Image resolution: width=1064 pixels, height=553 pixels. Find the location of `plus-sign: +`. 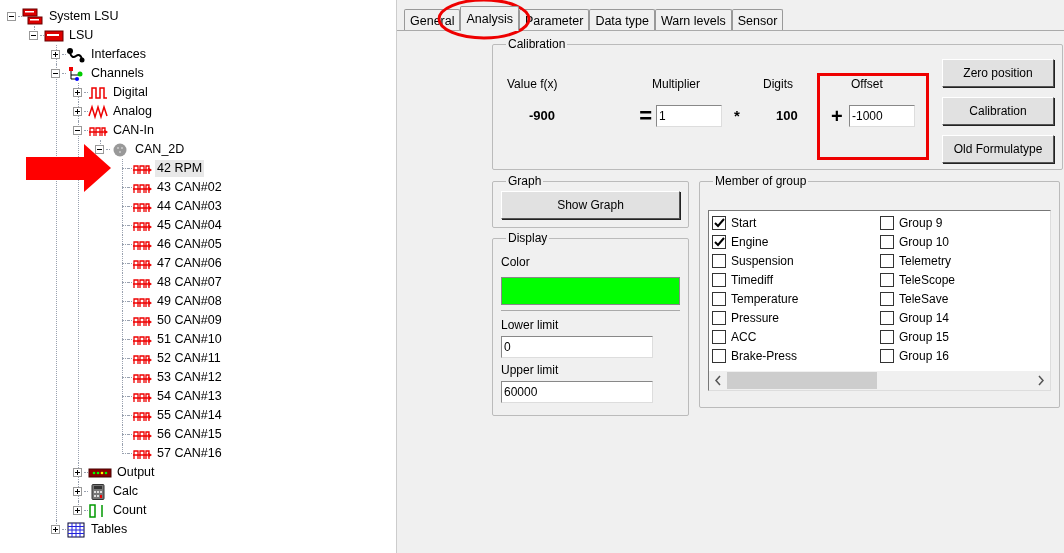

plus-sign: + is located at coordinates (837, 116).